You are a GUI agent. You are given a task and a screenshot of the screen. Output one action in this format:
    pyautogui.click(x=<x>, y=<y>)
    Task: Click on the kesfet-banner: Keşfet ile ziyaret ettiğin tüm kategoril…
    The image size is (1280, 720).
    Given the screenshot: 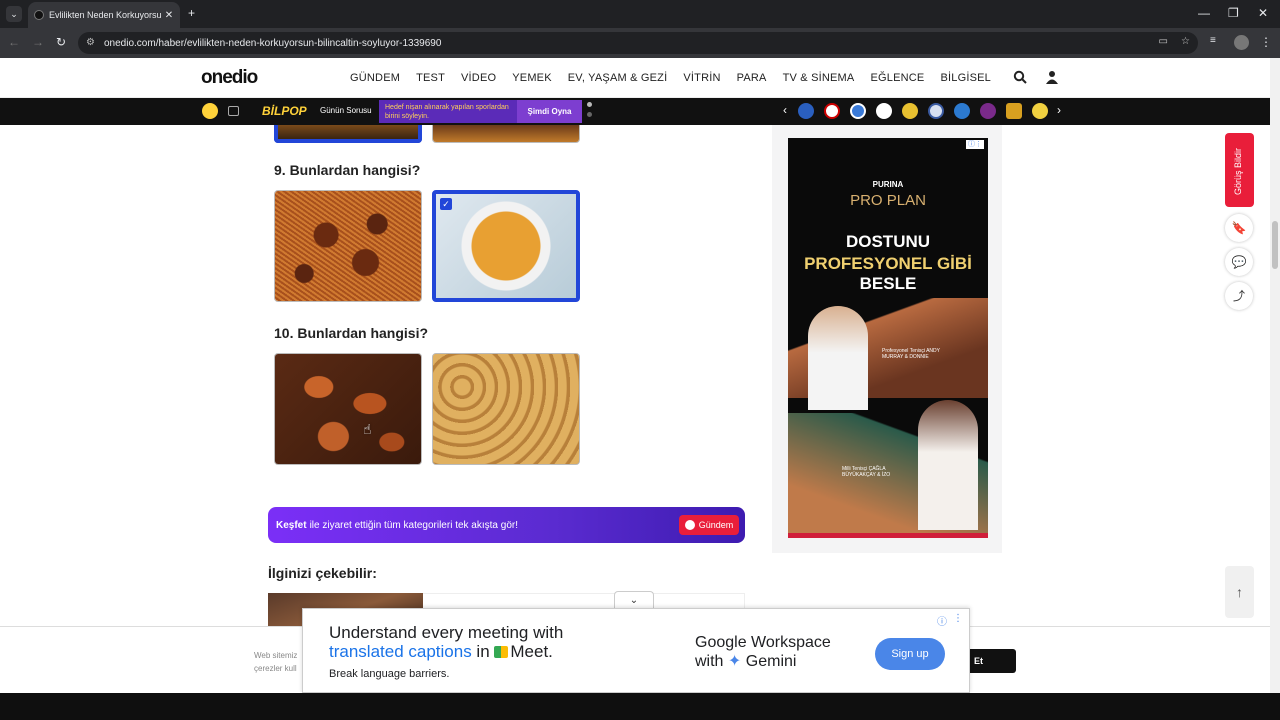 What is the action you would take?
    pyautogui.click(x=506, y=525)
    